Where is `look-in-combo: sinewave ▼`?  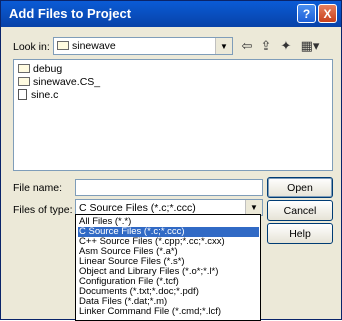
look-in-combo: sinewave ▼ is located at coordinates (143, 46).